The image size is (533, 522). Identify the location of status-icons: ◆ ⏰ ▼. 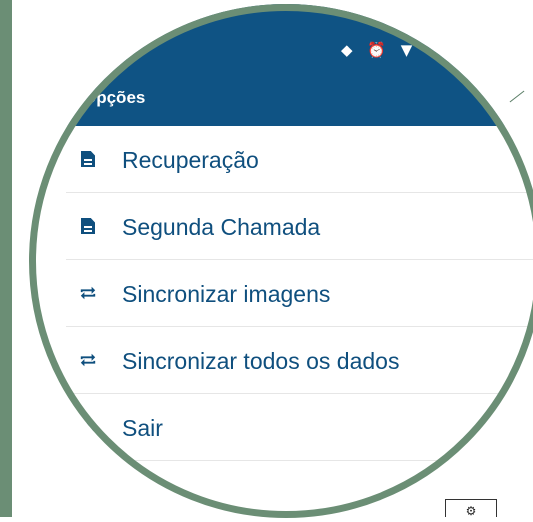
(379, 50).